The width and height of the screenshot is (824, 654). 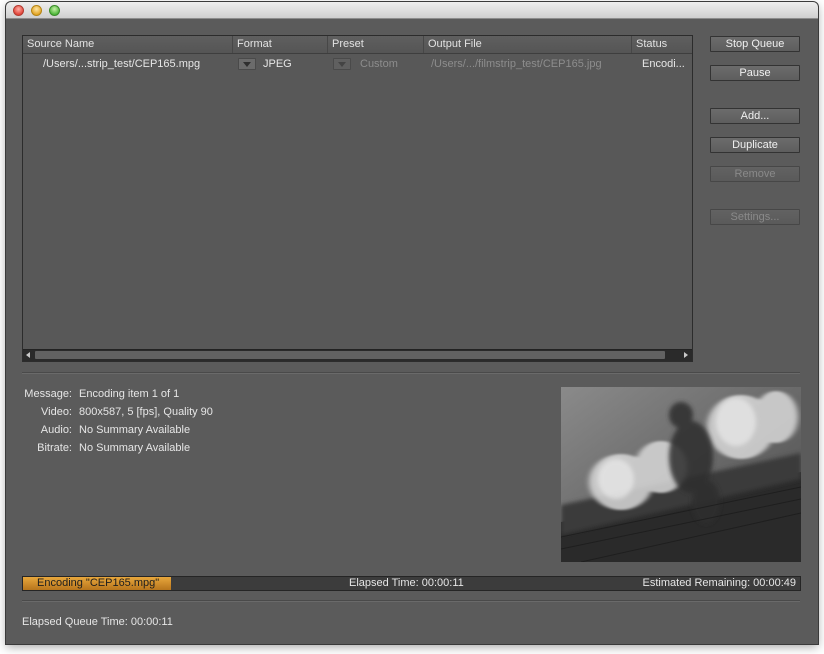 What do you see at coordinates (54, 448) in the screenshot?
I see `bitrate-label: Bitrate:` at bounding box center [54, 448].